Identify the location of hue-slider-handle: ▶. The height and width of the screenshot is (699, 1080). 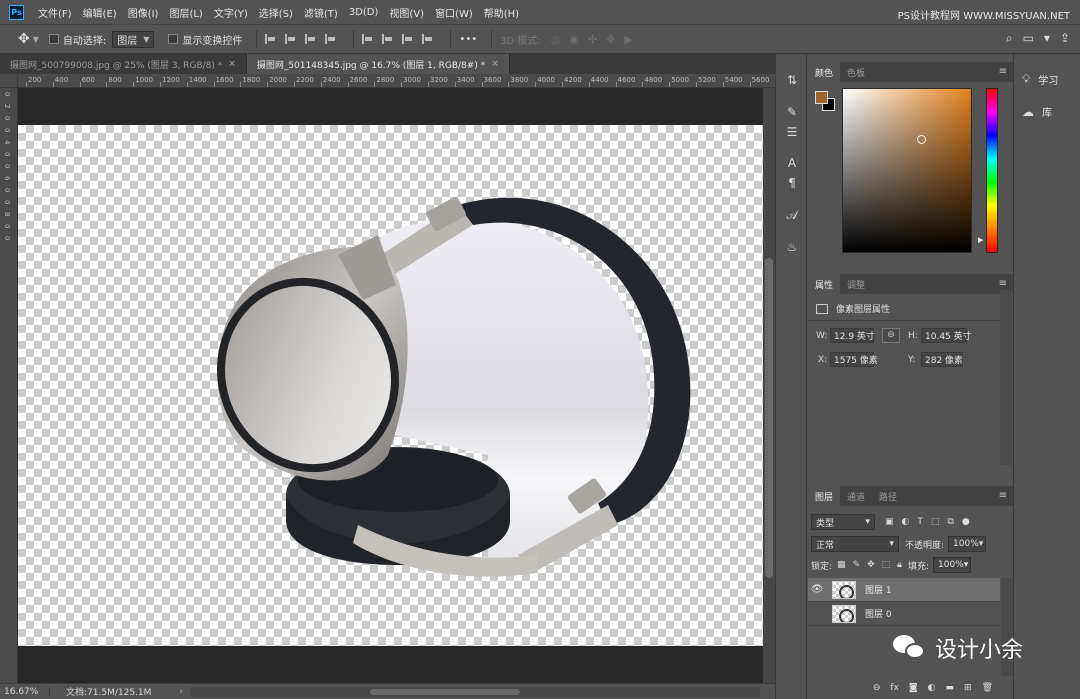
(980, 240).